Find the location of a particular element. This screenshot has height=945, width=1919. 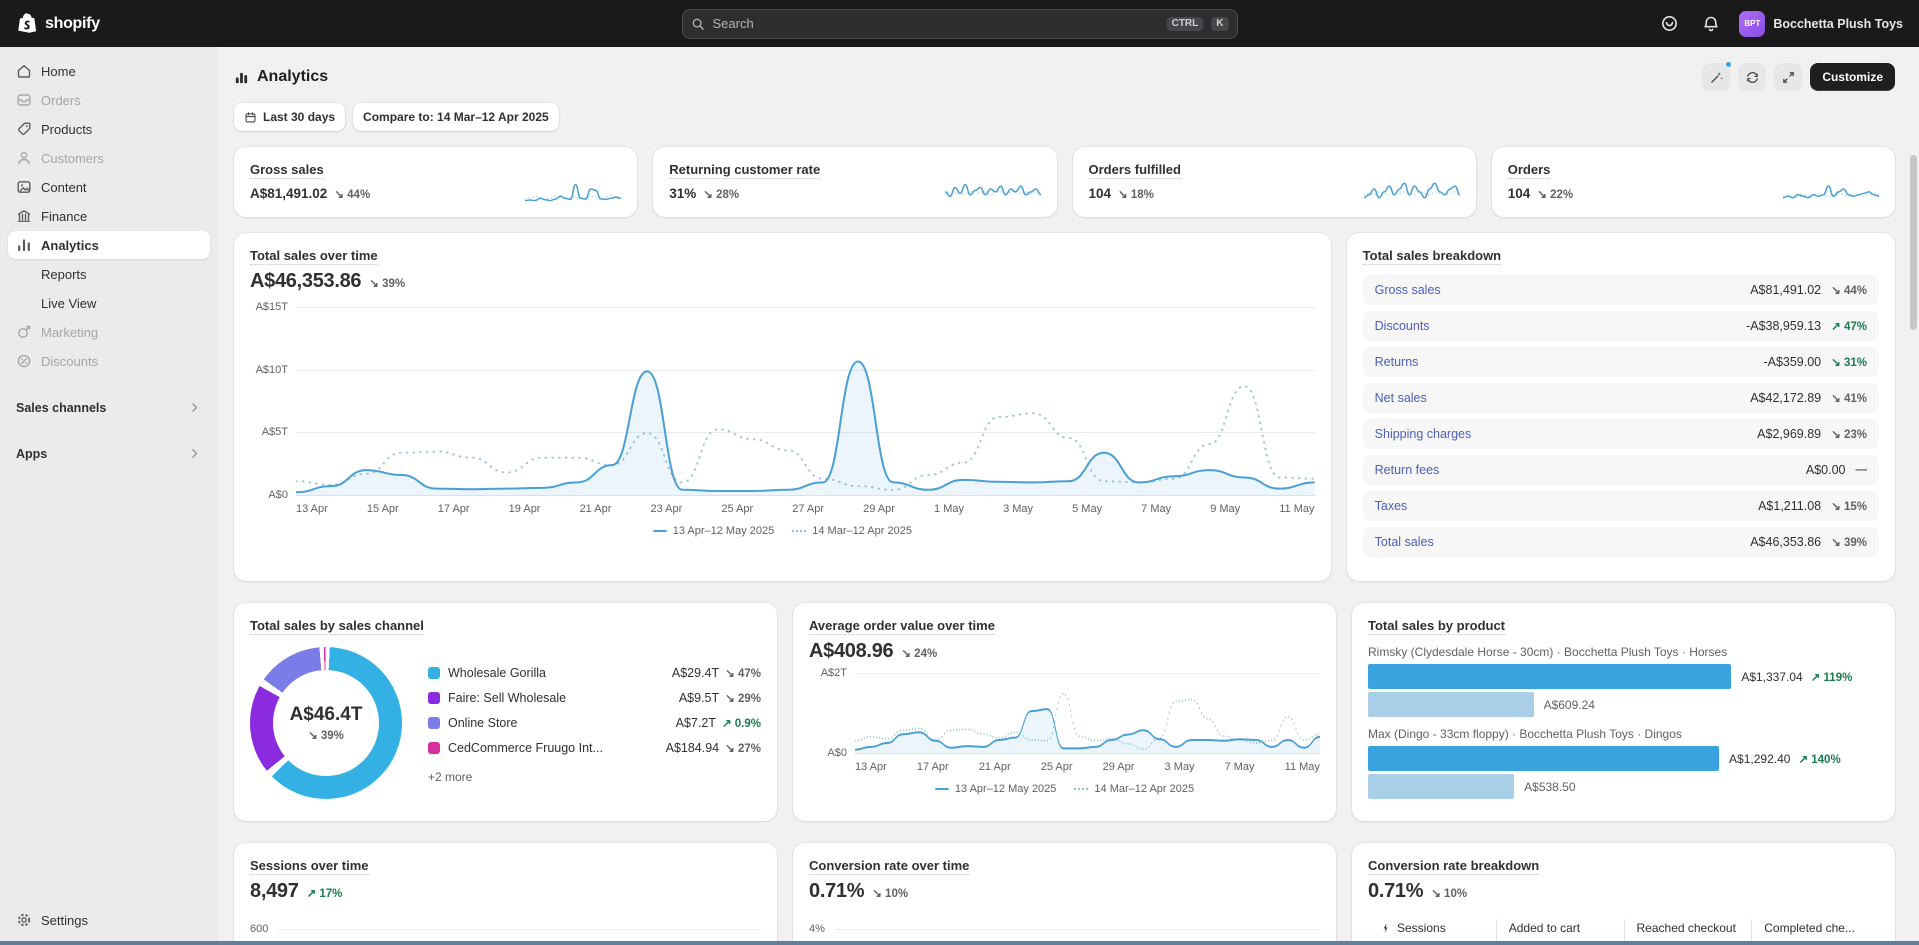

sidebar-item-label: Live View is located at coordinates (69, 303).